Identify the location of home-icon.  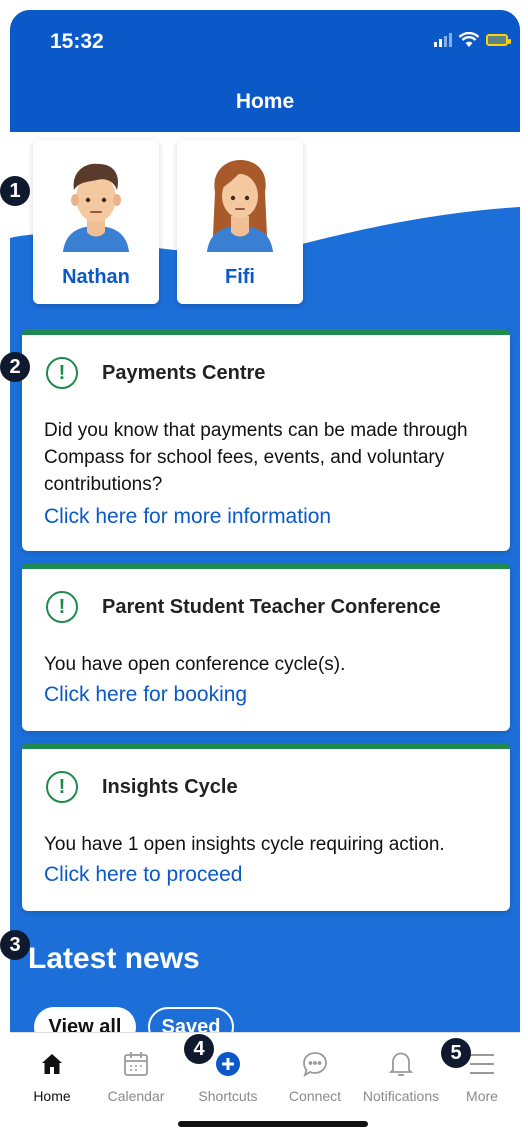
(52, 1064).